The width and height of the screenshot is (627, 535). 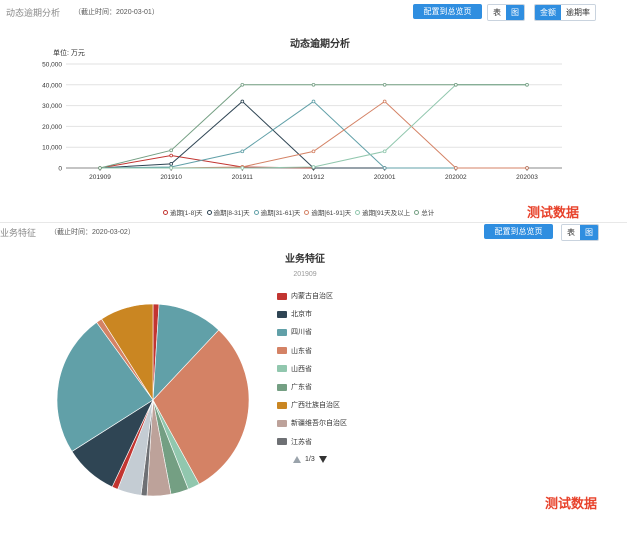 What do you see at coordinates (18, 232) in the screenshot?
I see `panel2-title: 业务特征` at bounding box center [18, 232].